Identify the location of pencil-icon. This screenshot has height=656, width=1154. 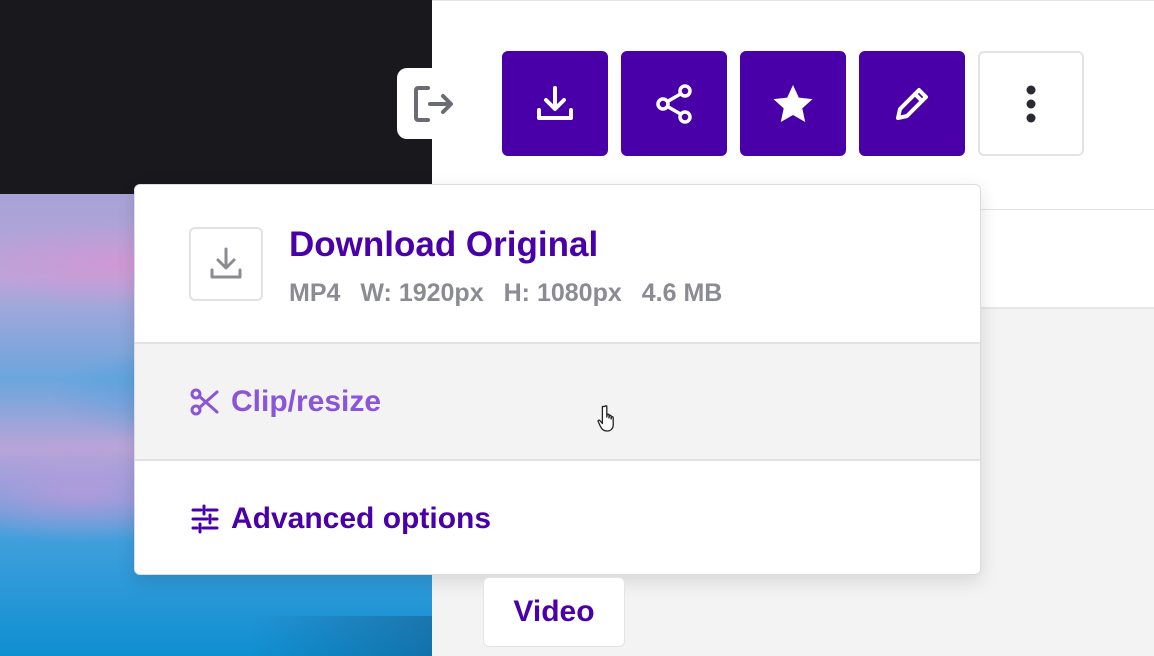
(912, 103).